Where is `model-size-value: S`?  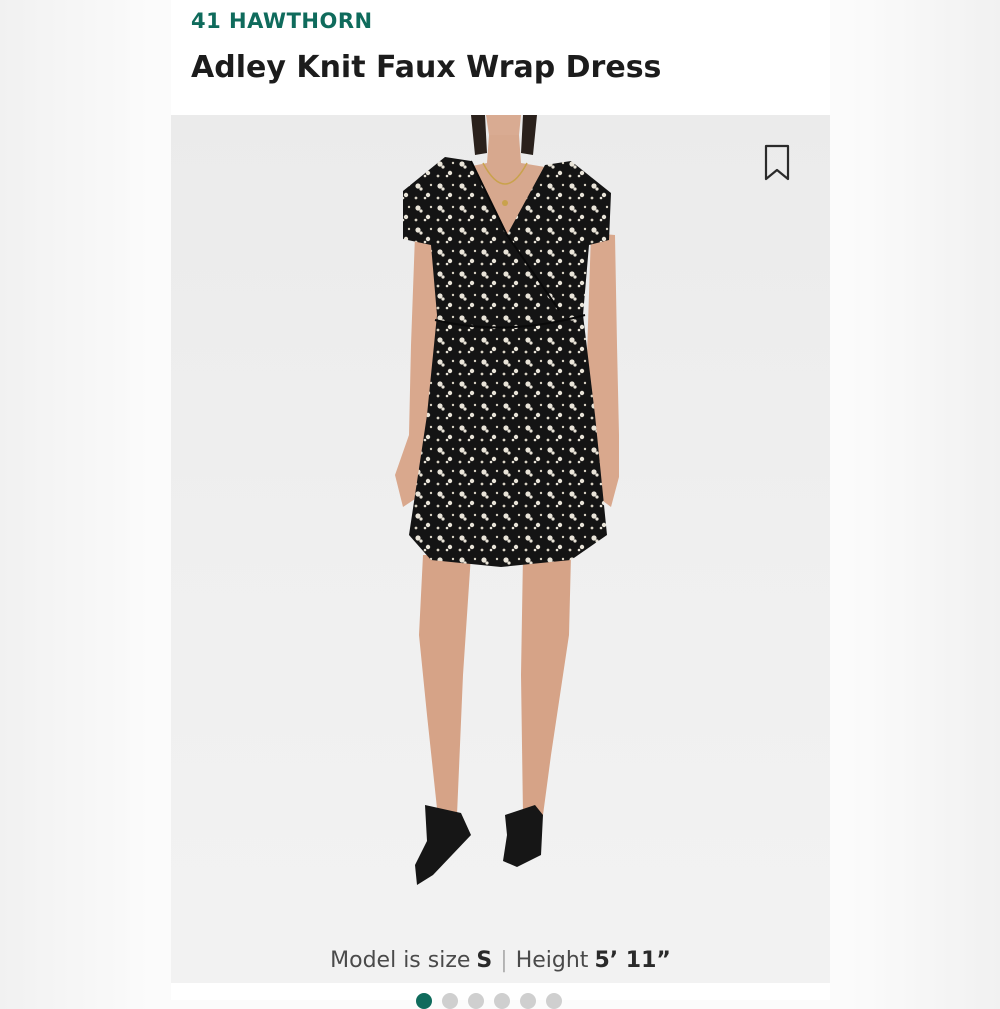 model-size-value: S is located at coordinates (484, 960).